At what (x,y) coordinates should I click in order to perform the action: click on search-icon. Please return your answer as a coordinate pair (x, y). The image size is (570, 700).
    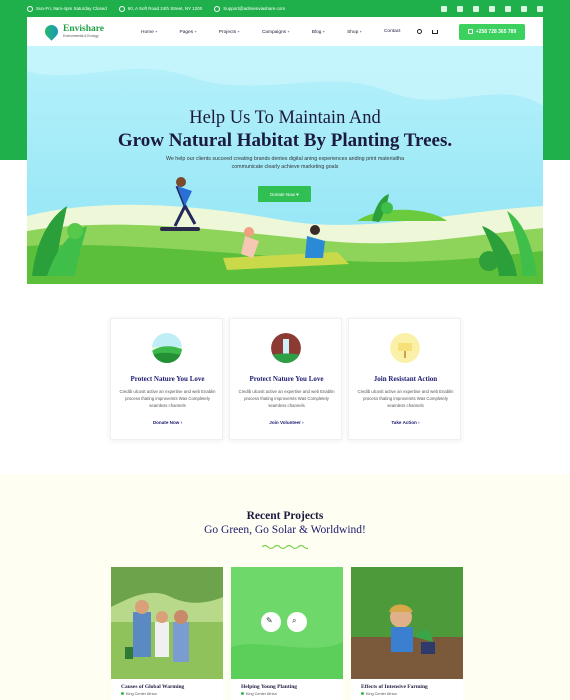
    Looking at the image, I should click on (419, 31).